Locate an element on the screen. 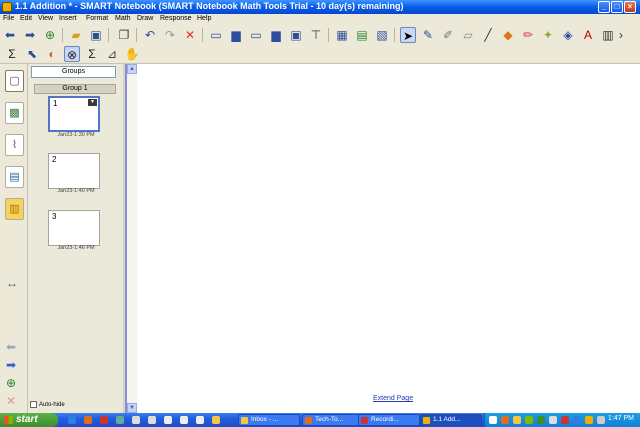 This screenshot has height=427, width=640. magic-pen-icon: ✦ is located at coordinates (548, 35).